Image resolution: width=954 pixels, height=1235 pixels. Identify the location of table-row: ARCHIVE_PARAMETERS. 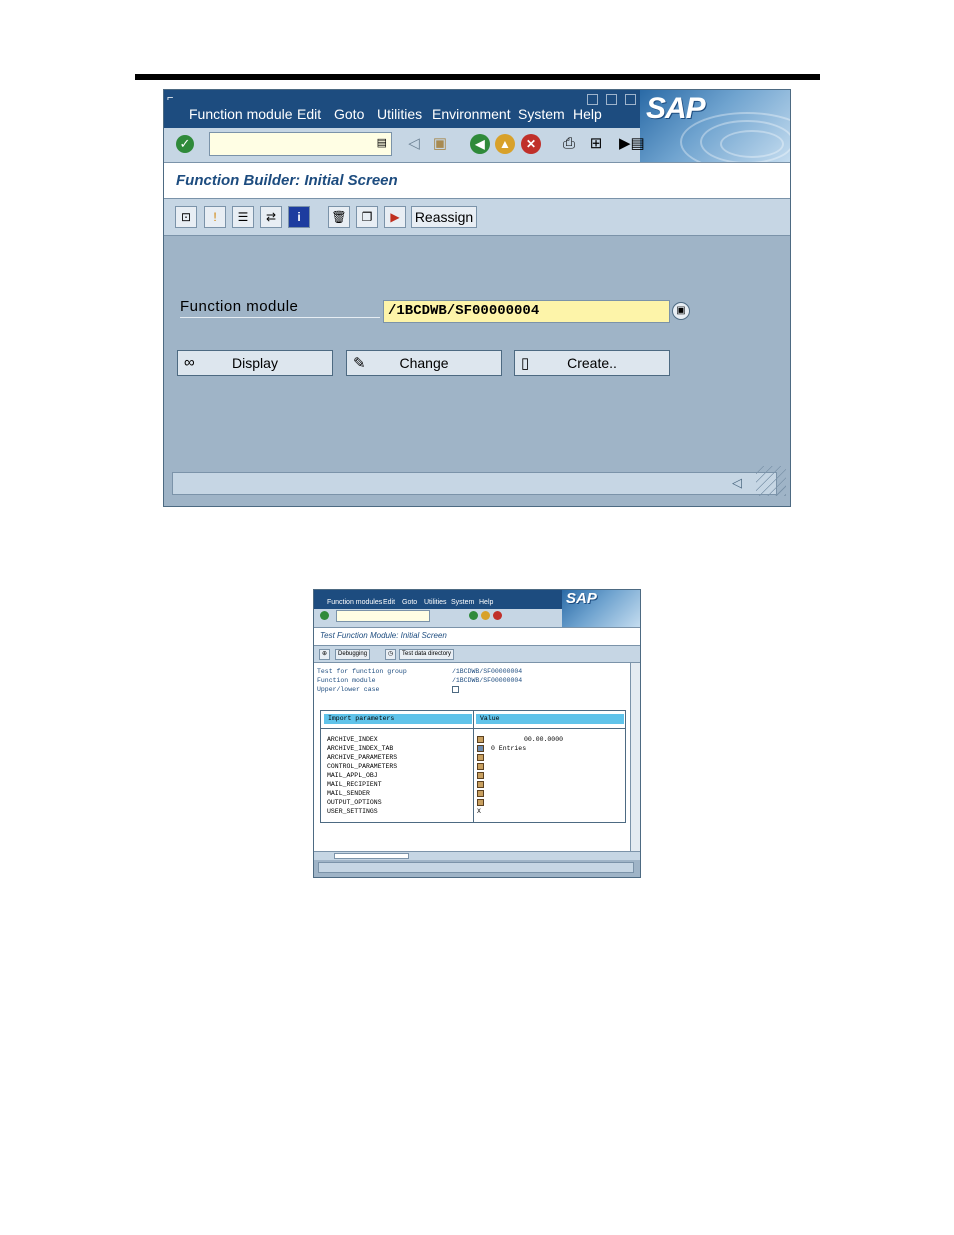
(362, 757).